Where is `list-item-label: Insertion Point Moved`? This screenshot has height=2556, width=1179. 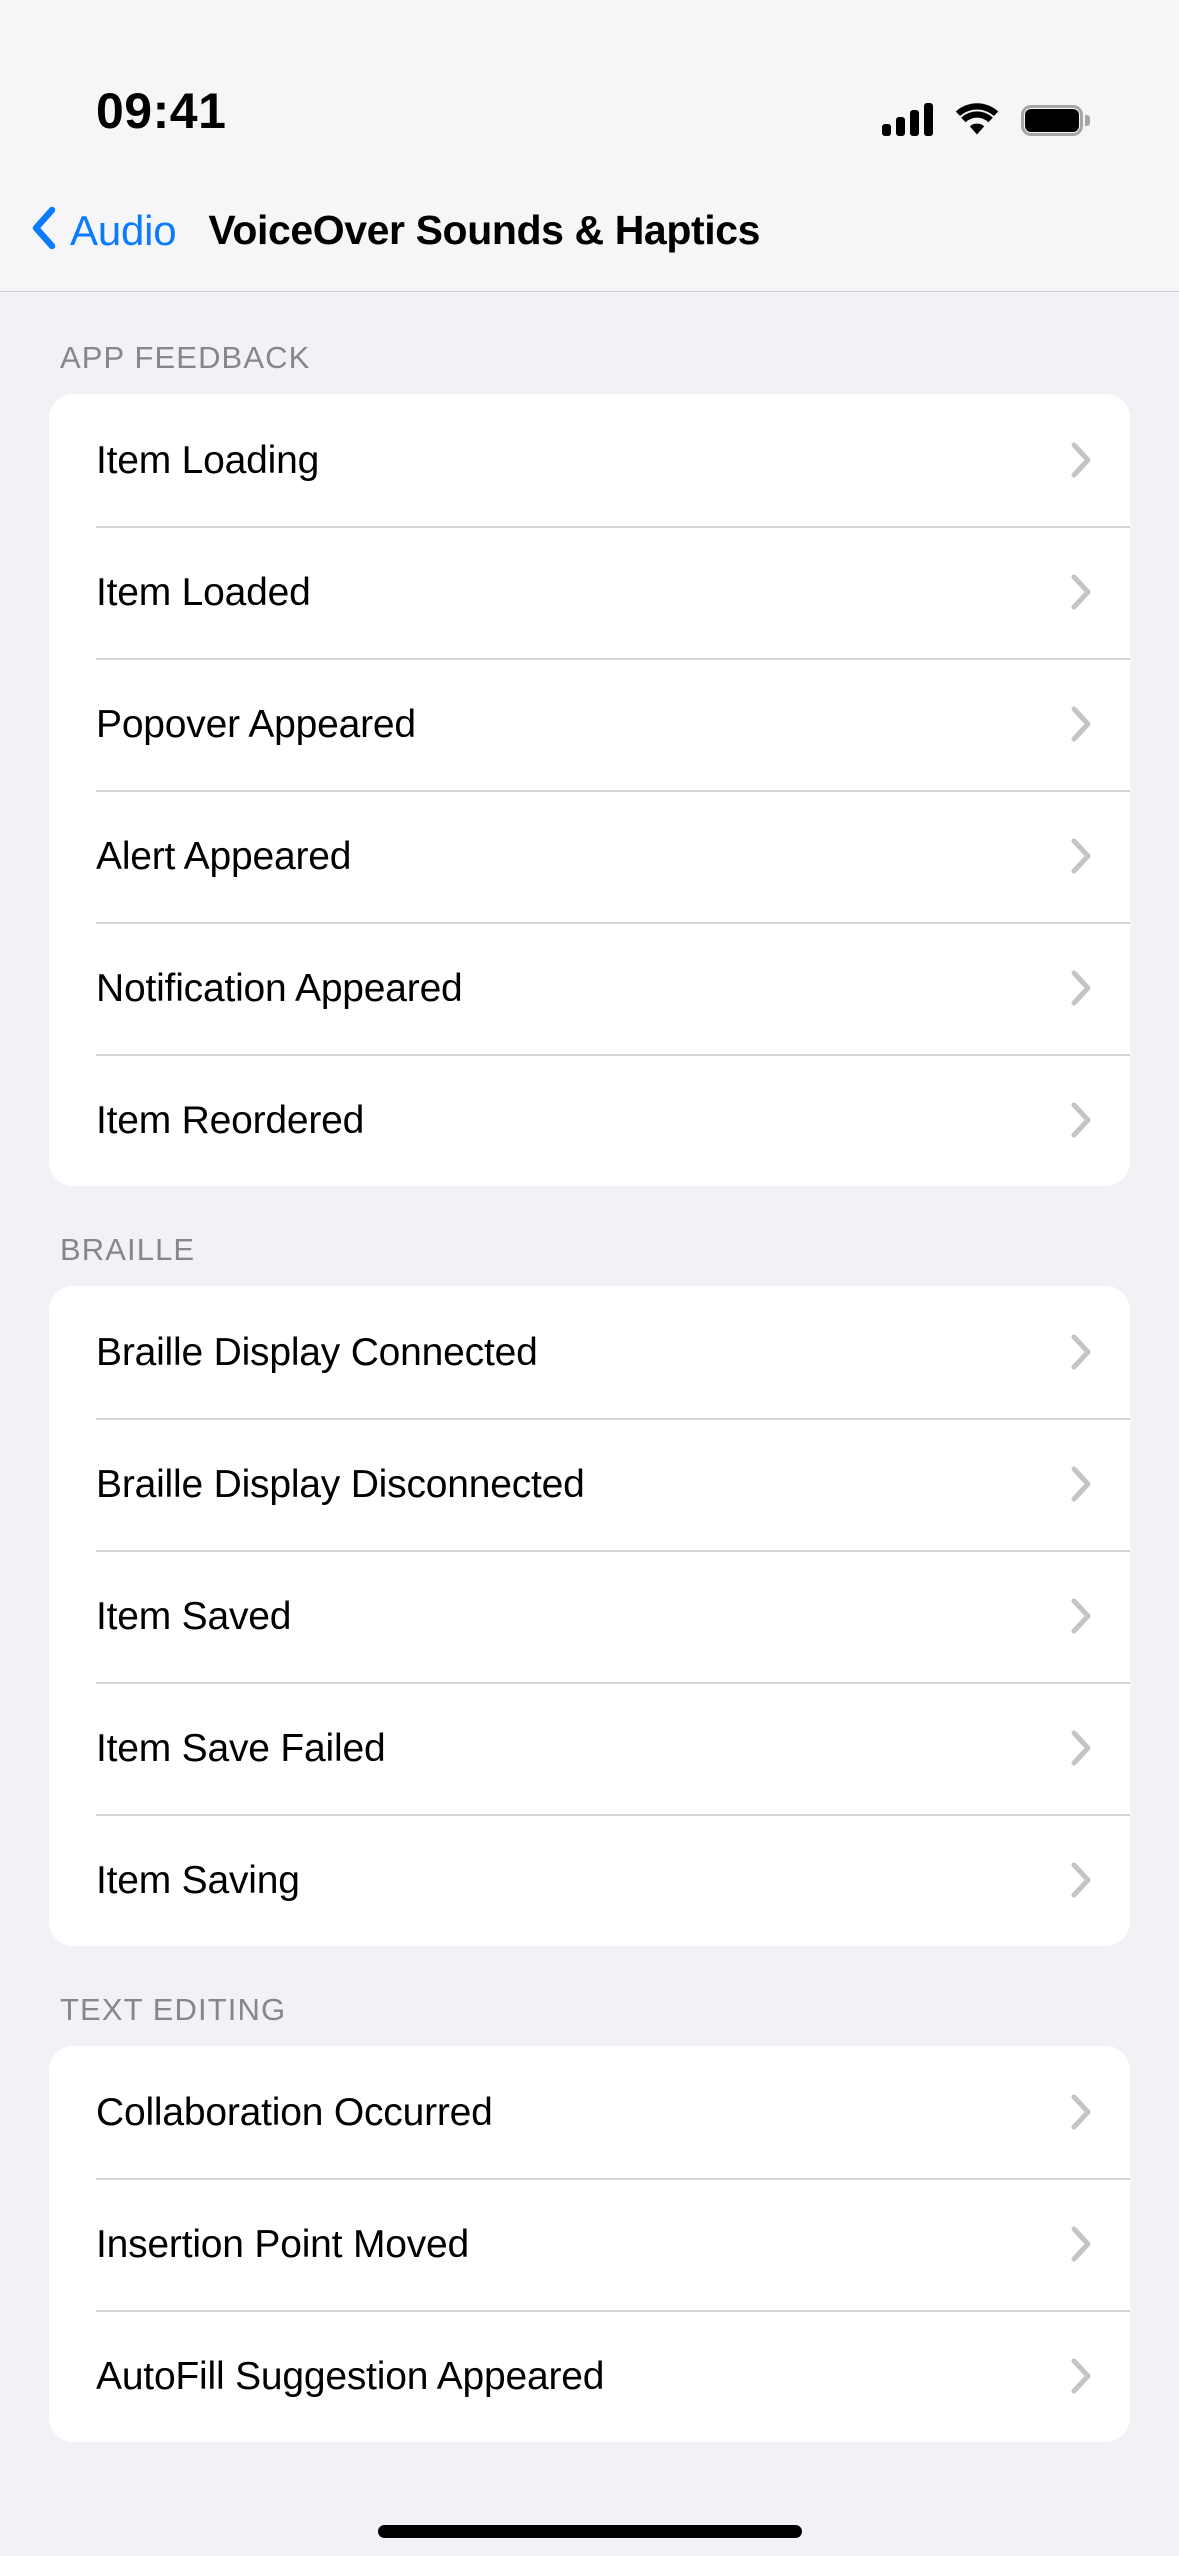
list-item-label: Insertion Point Moved is located at coordinates (283, 2244).